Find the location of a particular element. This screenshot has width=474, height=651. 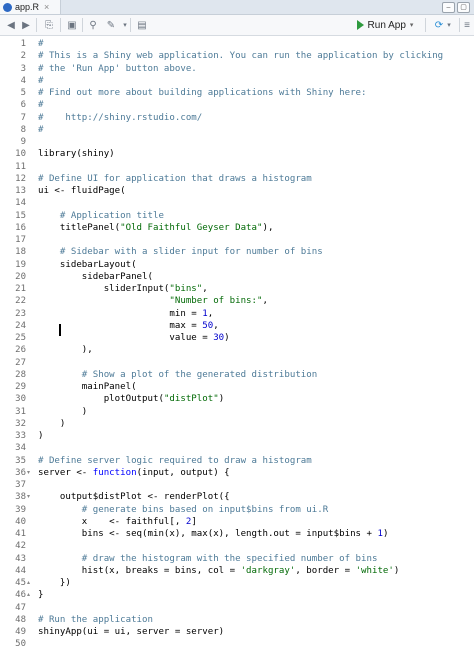

text-cursor is located at coordinates (60, 330).